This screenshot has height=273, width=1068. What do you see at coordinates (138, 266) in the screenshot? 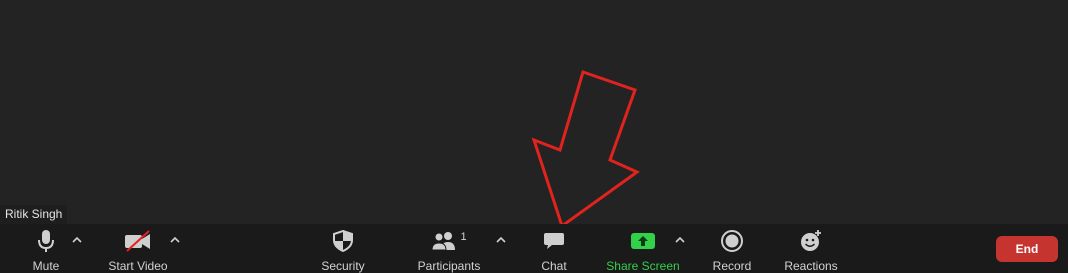
I see `start-video-label: Start Video` at bounding box center [138, 266].